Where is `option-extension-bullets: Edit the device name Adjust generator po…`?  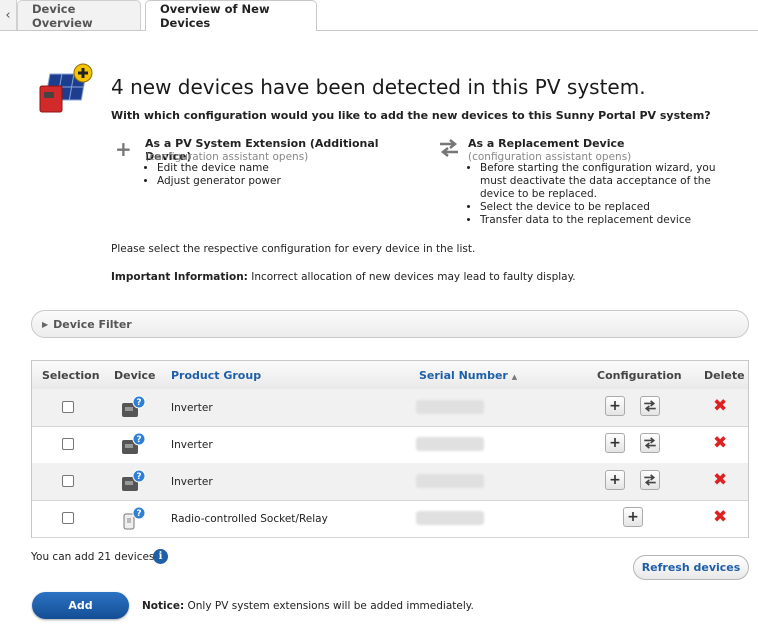 option-extension-bullets: Edit the device name Adjust generator po… is located at coordinates (213, 175).